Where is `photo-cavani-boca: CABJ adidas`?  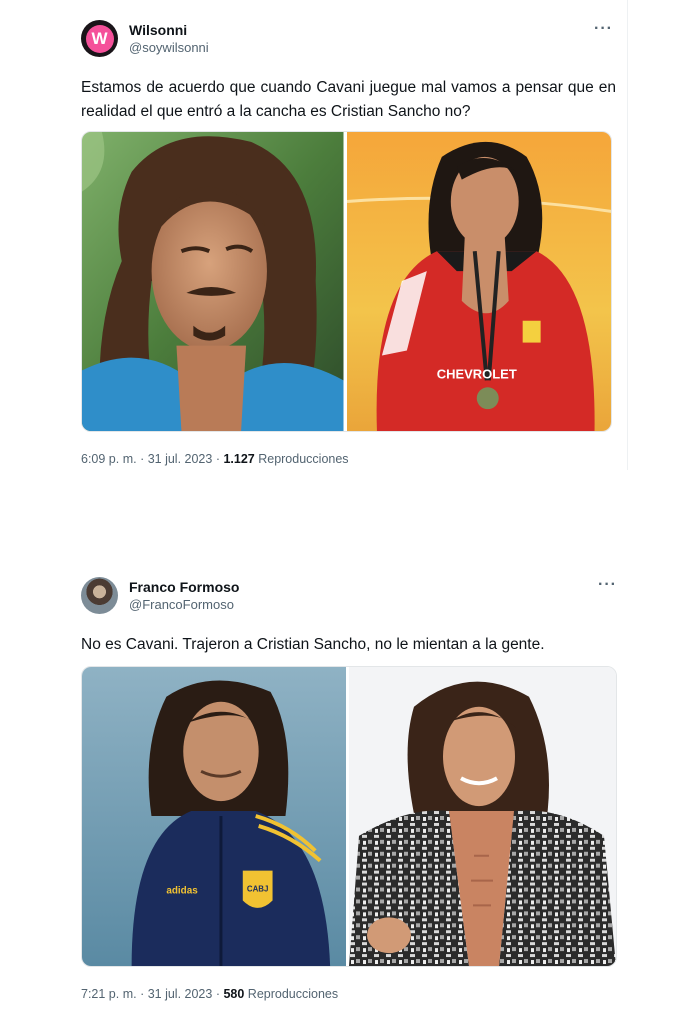
photo-cavani-boca: CABJ adidas is located at coordinates (215, 816).